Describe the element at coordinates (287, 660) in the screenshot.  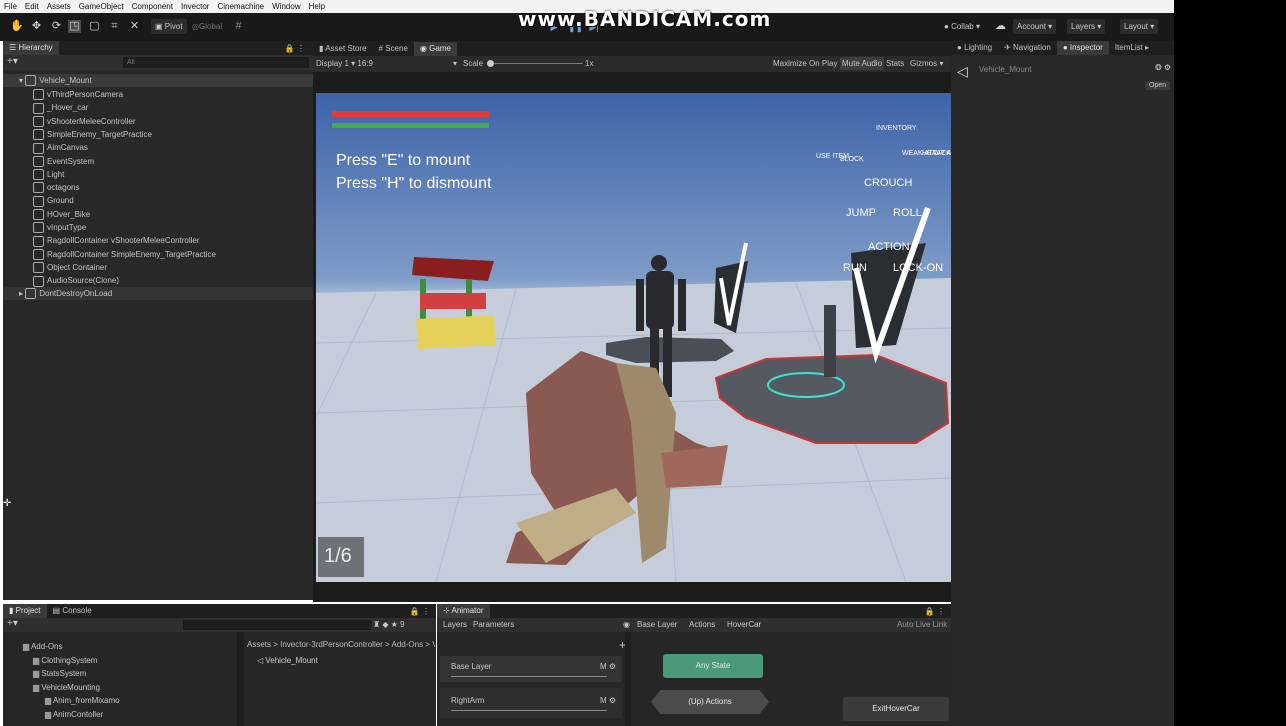
I see `asset-vehicle-mount: ◁ Vehicle_Mount` at that location.